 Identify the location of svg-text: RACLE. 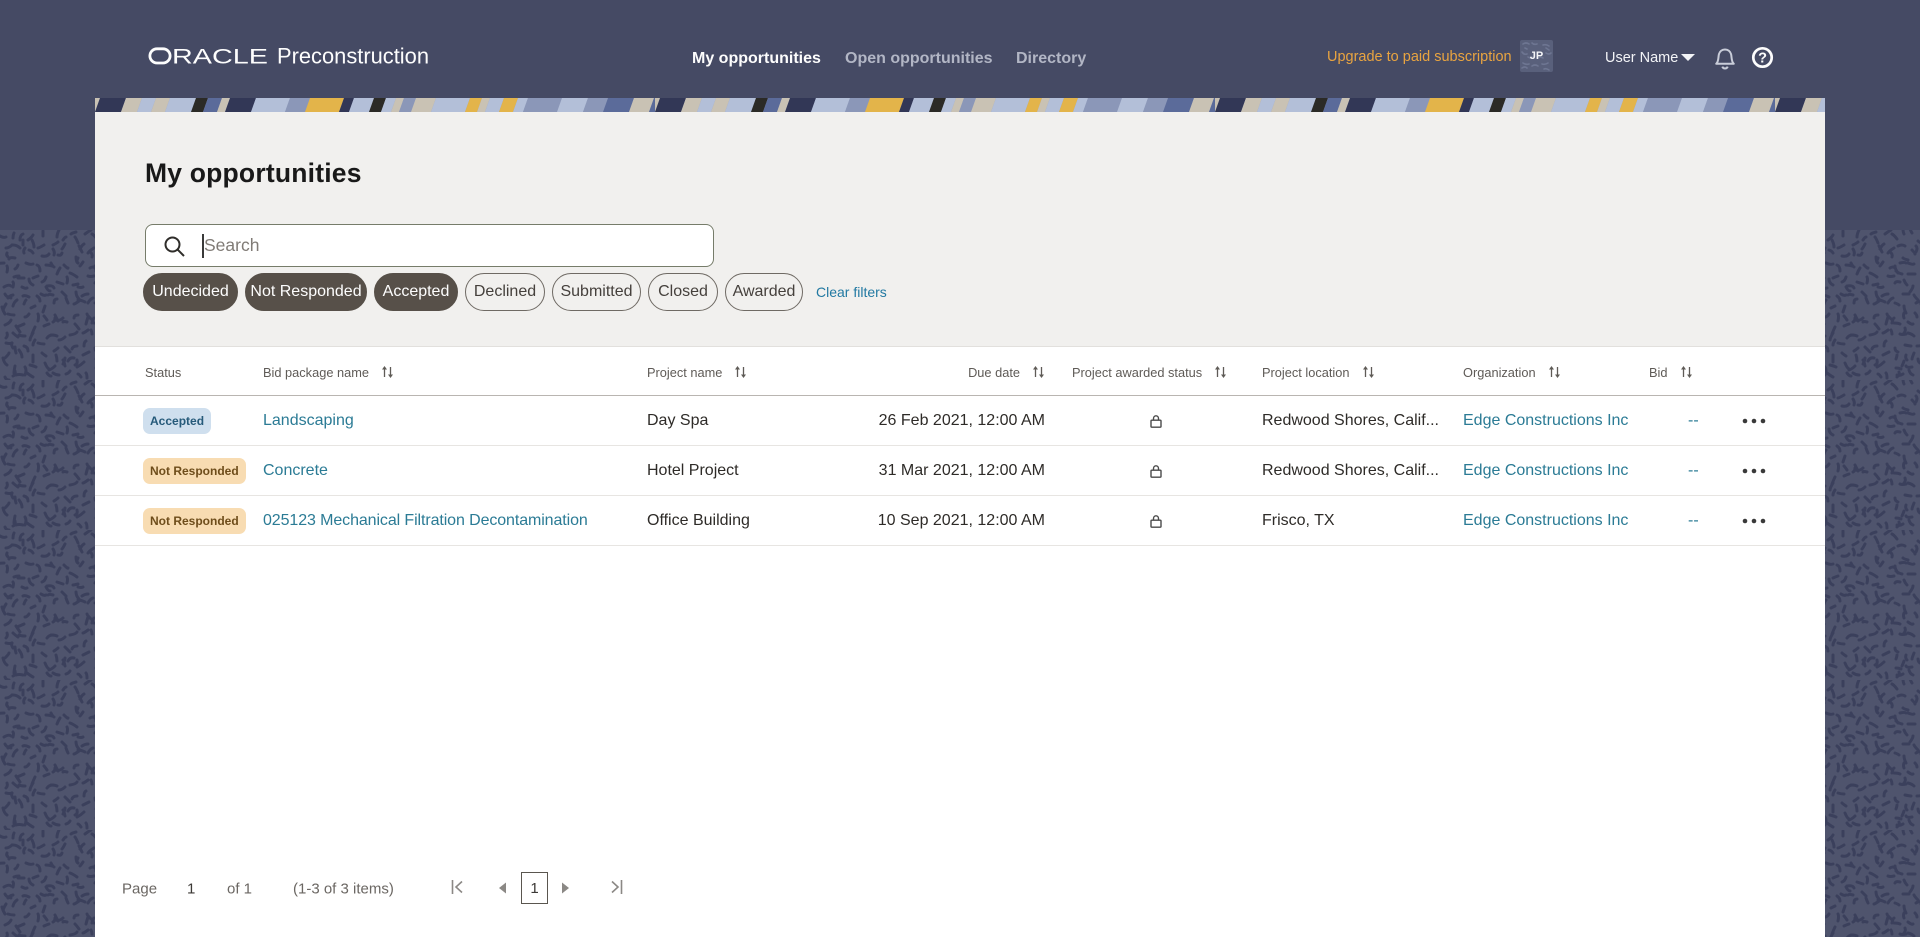
(220, 57).